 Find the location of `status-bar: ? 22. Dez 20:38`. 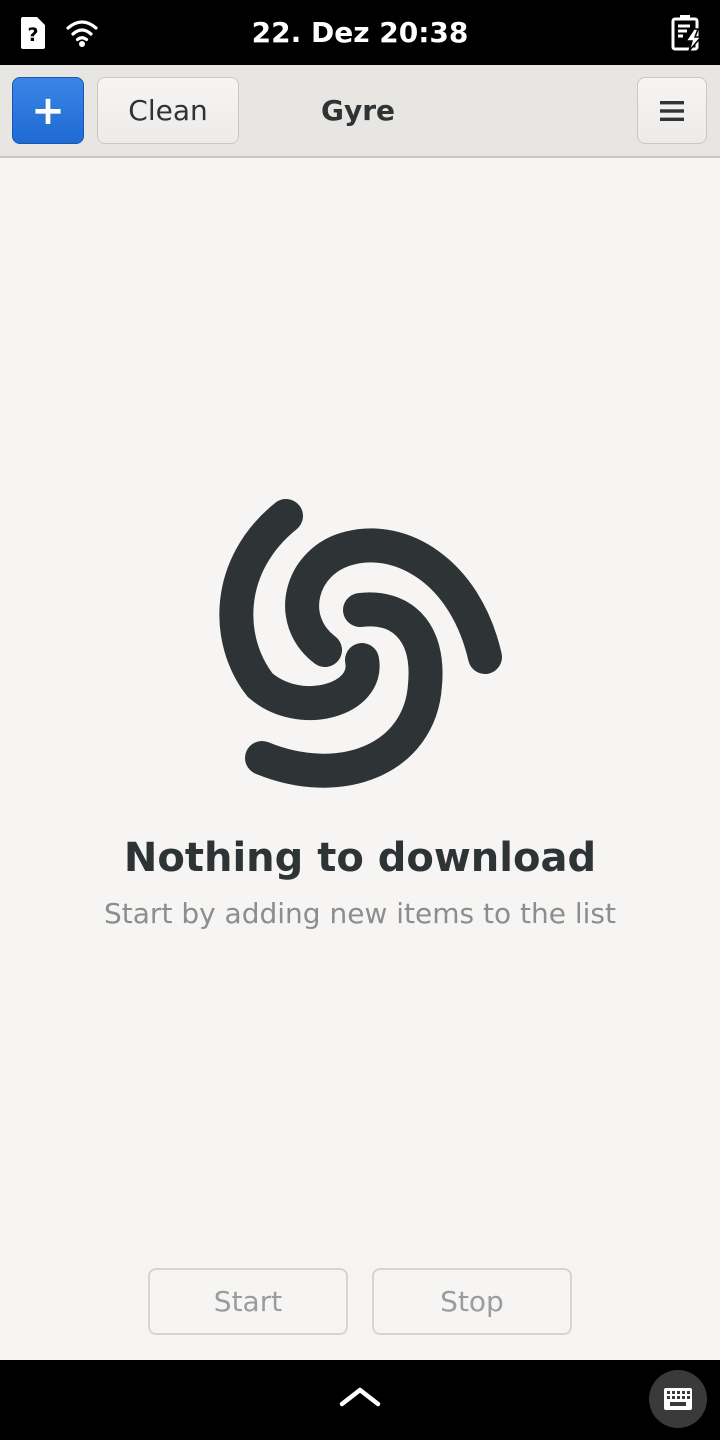

status-bar: ? 22. Dez 20:38 is located at coordinates (360, 32).